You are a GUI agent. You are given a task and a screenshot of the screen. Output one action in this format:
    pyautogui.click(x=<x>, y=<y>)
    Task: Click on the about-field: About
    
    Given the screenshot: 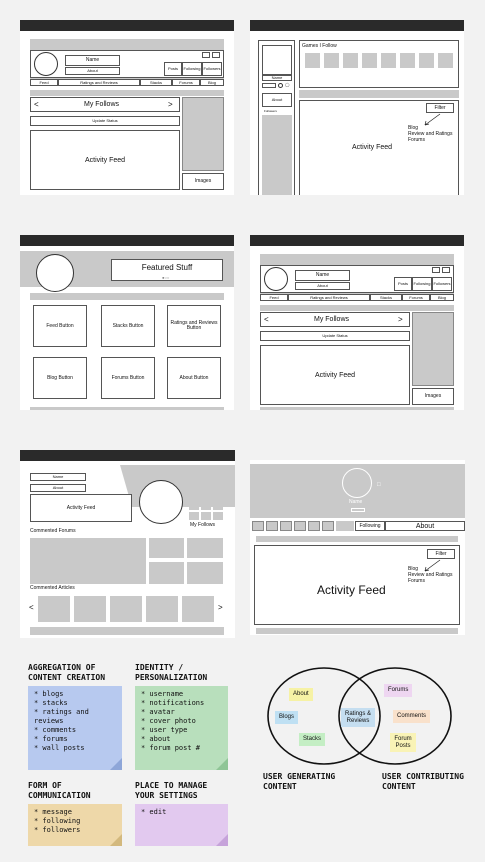 What is the action you would take?
    pyautogui.click(x=322, y=286)
    